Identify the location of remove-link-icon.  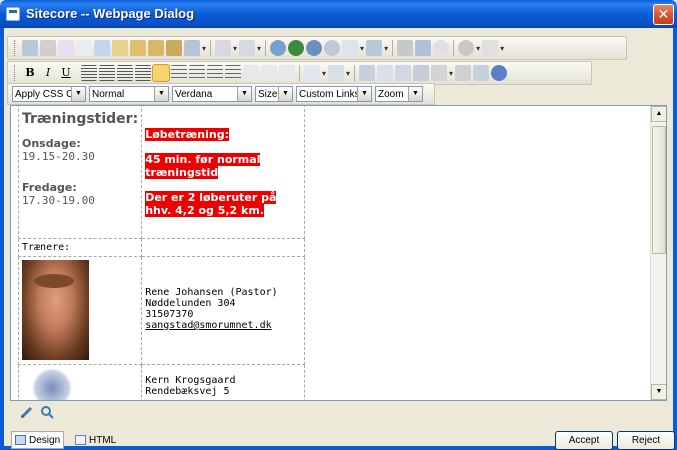
(332, 48).